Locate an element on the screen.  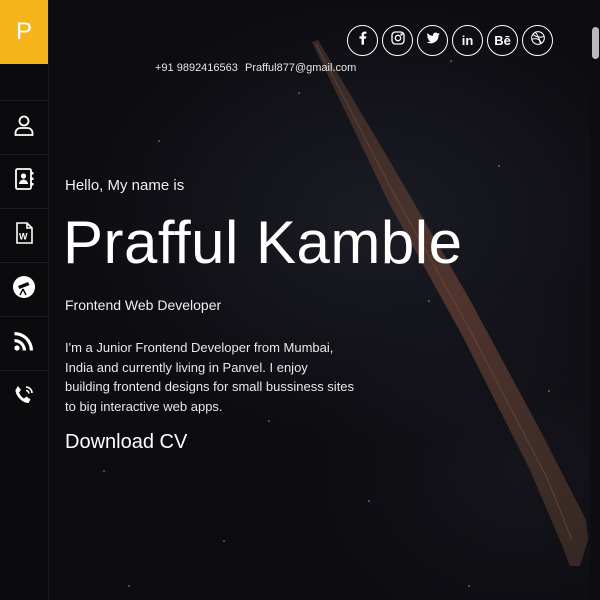
user-icon is located at coordinates (24, 127).